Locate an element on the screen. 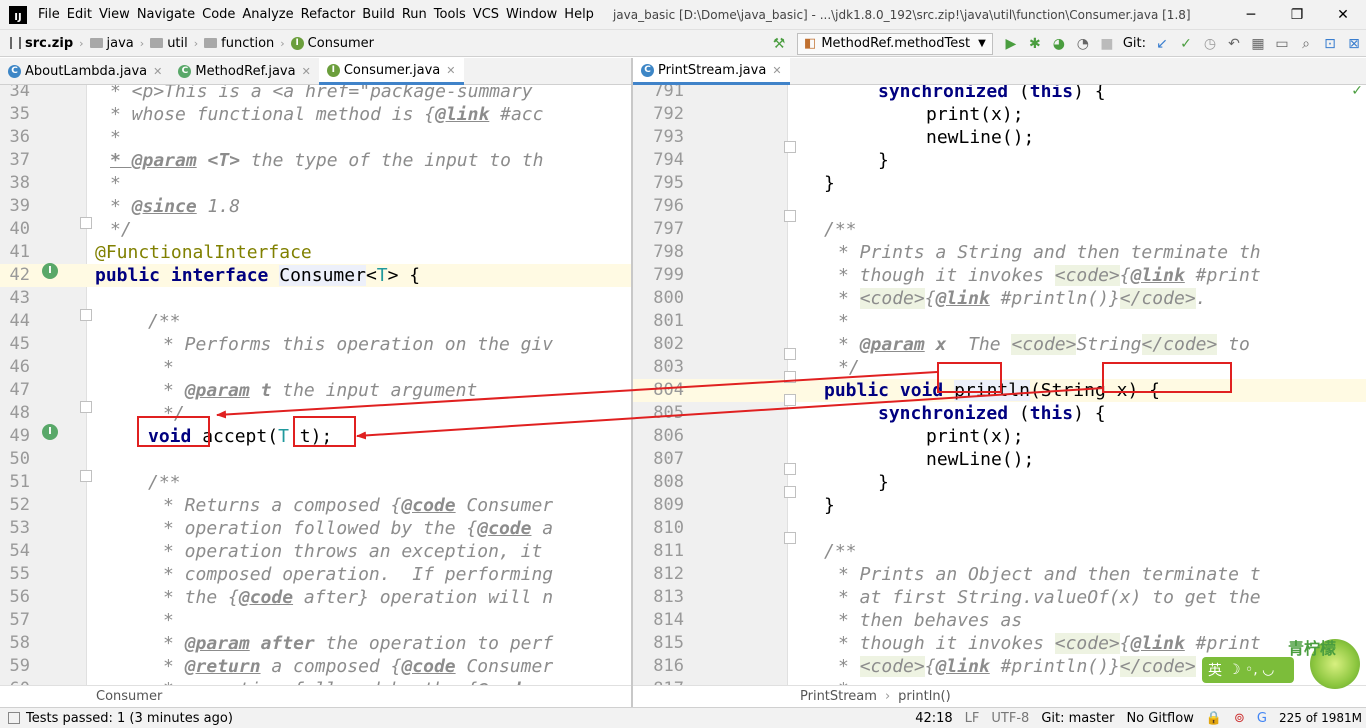  code-line: 814 * then behaves as is located at coordinates (999, 620).